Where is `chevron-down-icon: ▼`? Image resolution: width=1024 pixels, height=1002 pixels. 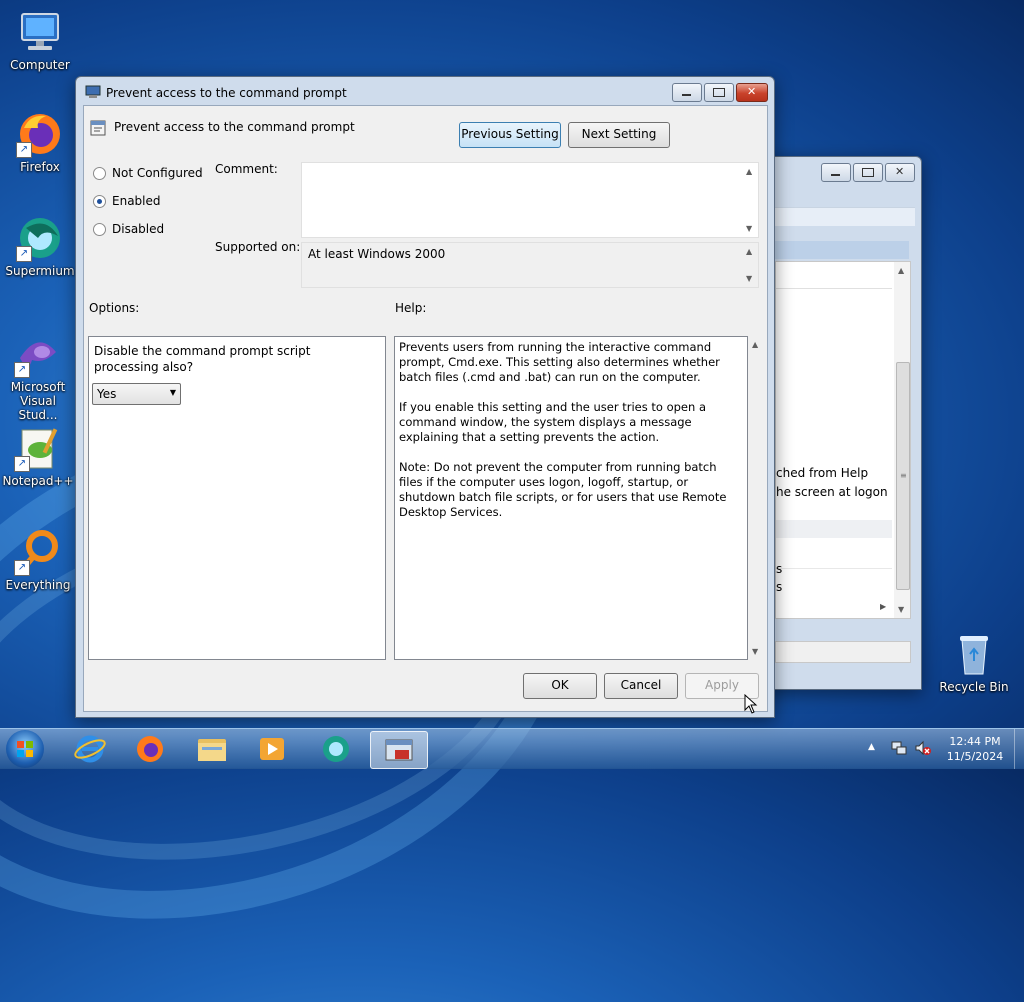
chevron-down-icon: ▼ is located at coordinates (172, 392).